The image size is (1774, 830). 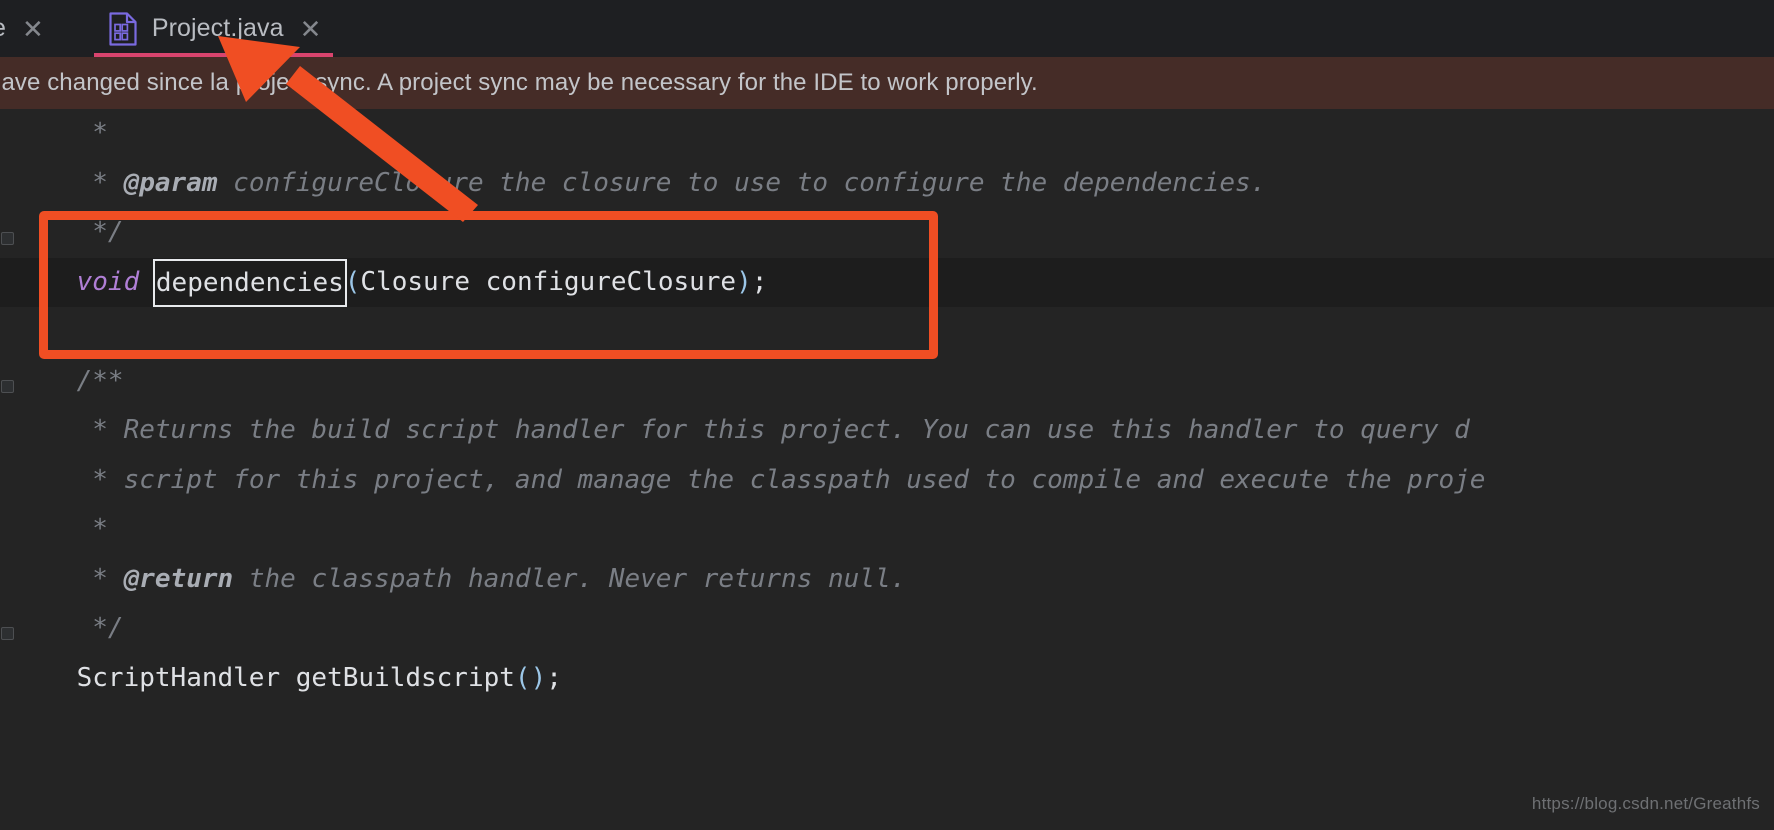 What do you see at coordinates (1645, 803) in the screenshot?
I see `watermark: https://blog.csdn.net/Greathfs` at bounding box center [1645, 803].